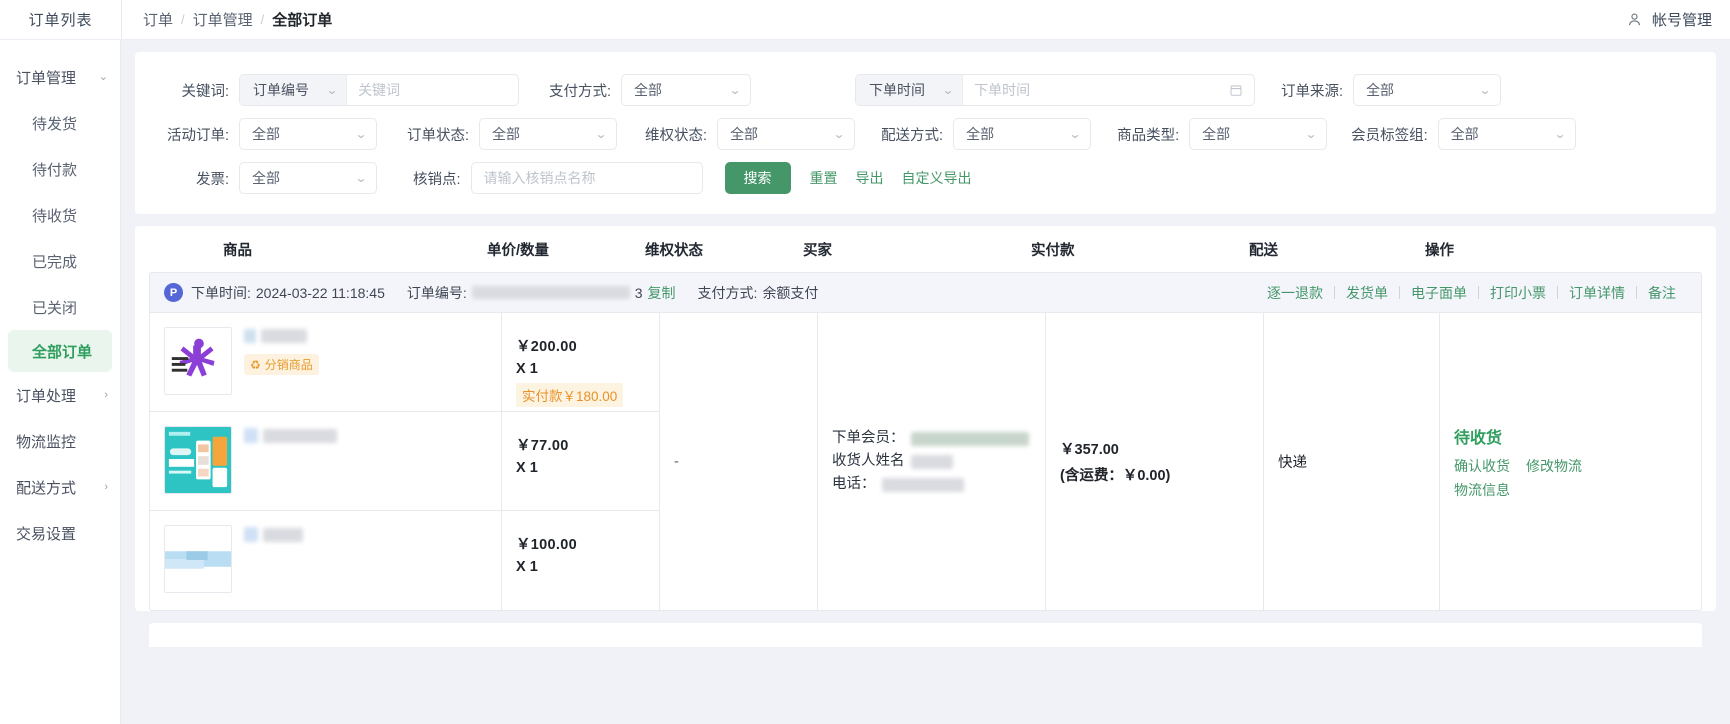 The width and height of the screenshot is (1730, 724). I want to click on remark-button: 备注, so click(1662, 293).